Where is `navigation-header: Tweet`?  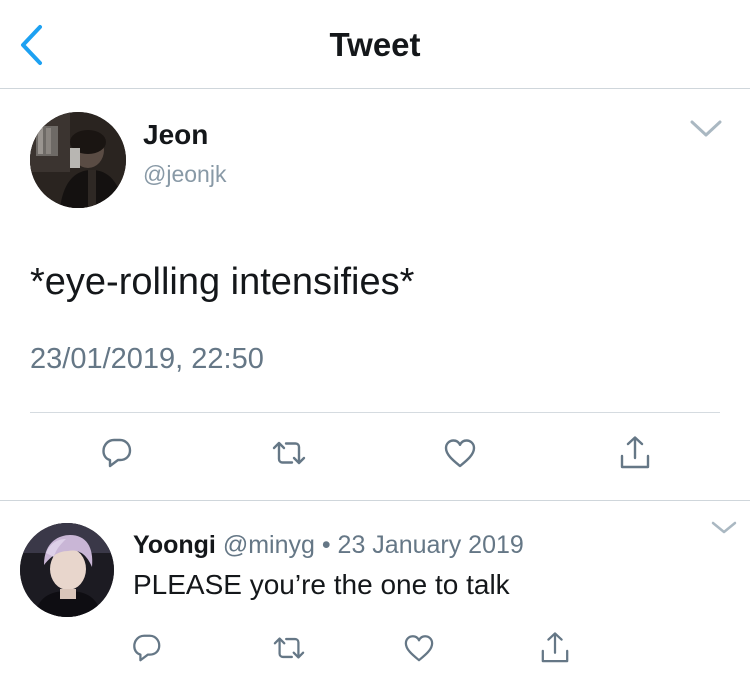
navigation-header: Tweet is located at coordinates (375, 44).